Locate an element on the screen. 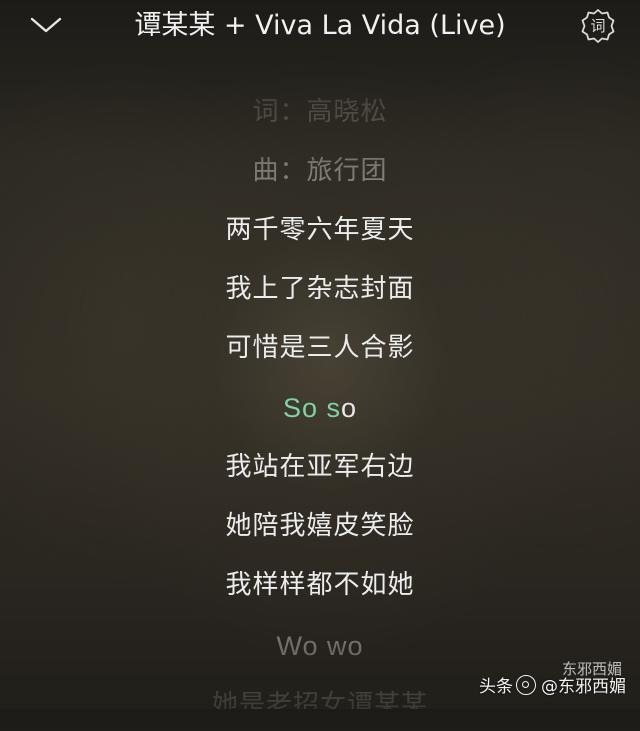 This screenshot has height=731, width=640. lyric-line: Wo wo is located at coordinates (320, 646).